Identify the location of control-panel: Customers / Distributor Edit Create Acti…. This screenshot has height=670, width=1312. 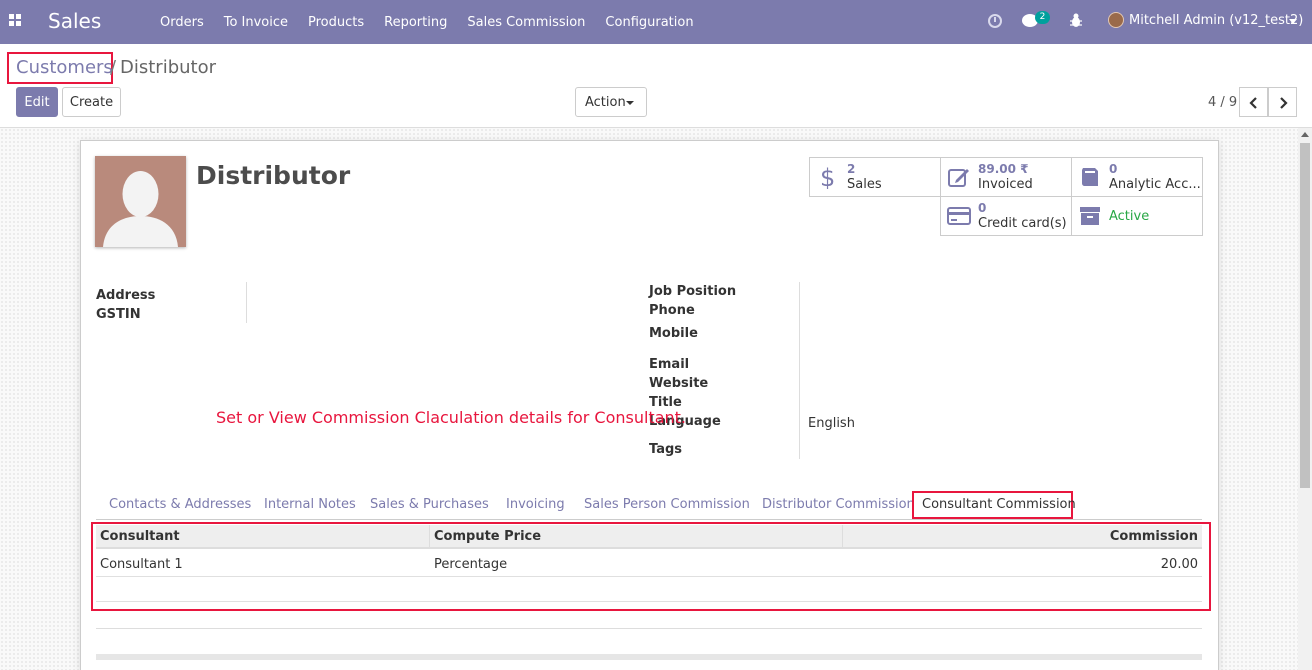
(656, 86).